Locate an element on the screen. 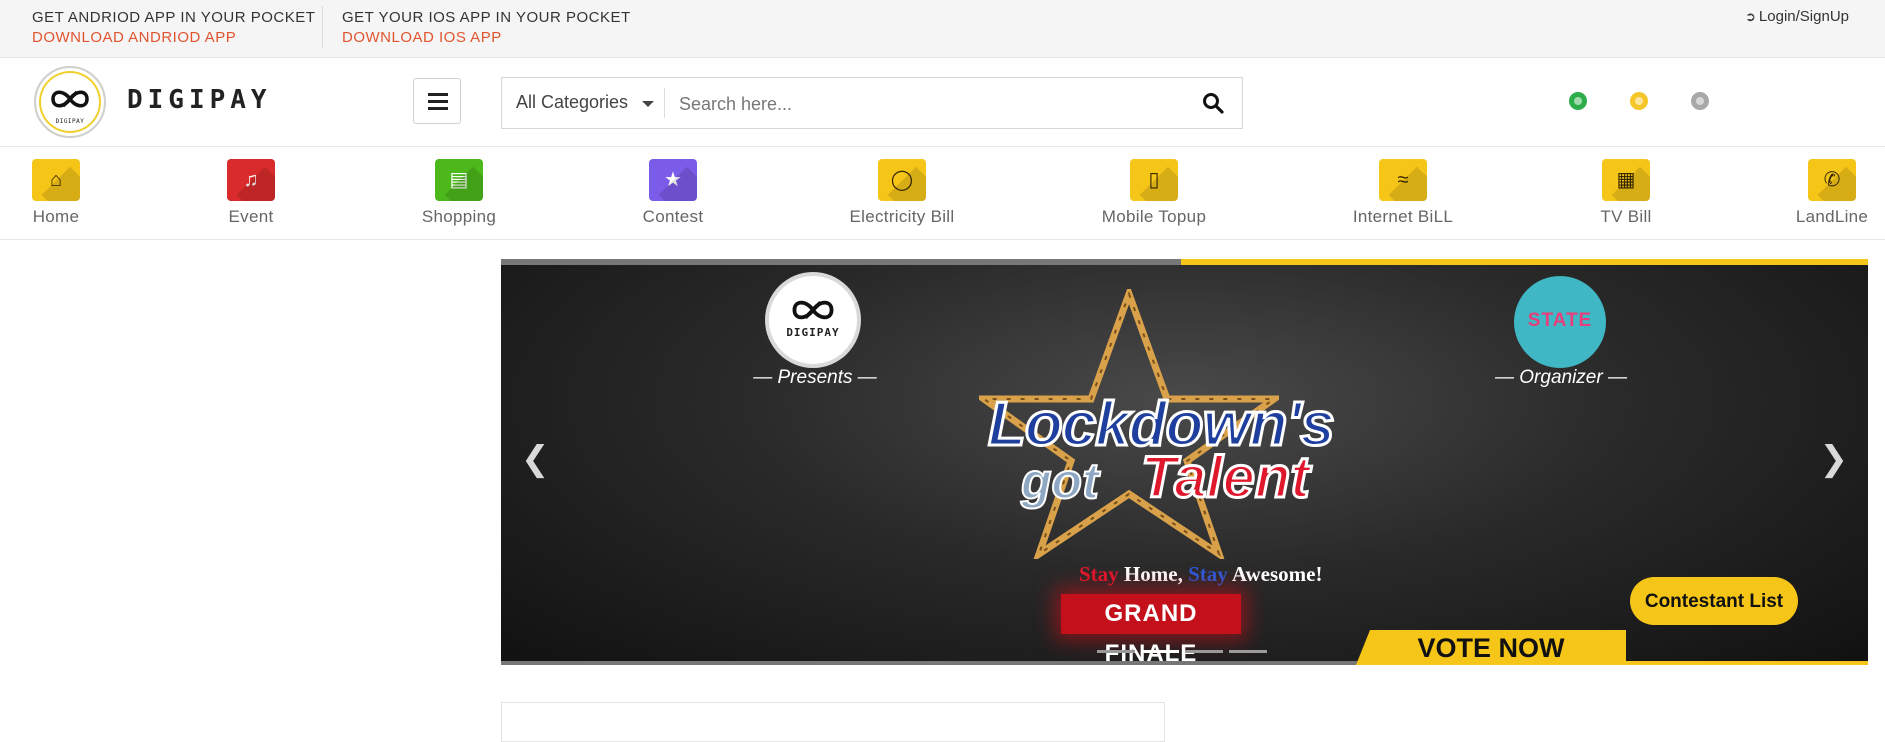  bulb-icon: ◯ is located at coordinates (902, 180).